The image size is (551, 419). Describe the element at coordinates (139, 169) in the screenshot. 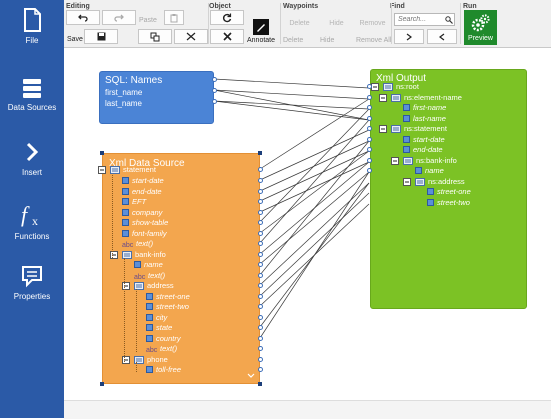

I see `source-node-label: statement` at that location.